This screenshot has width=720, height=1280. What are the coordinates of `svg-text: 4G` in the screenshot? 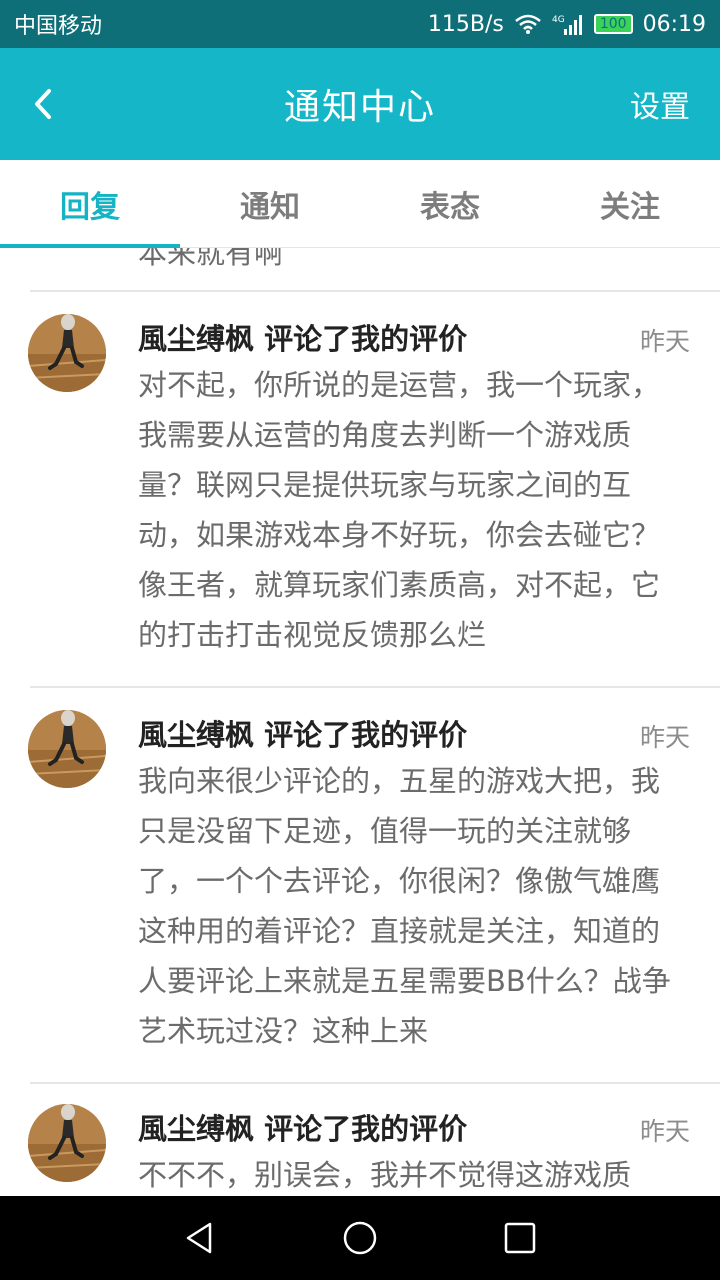 It's located at (558, 20).